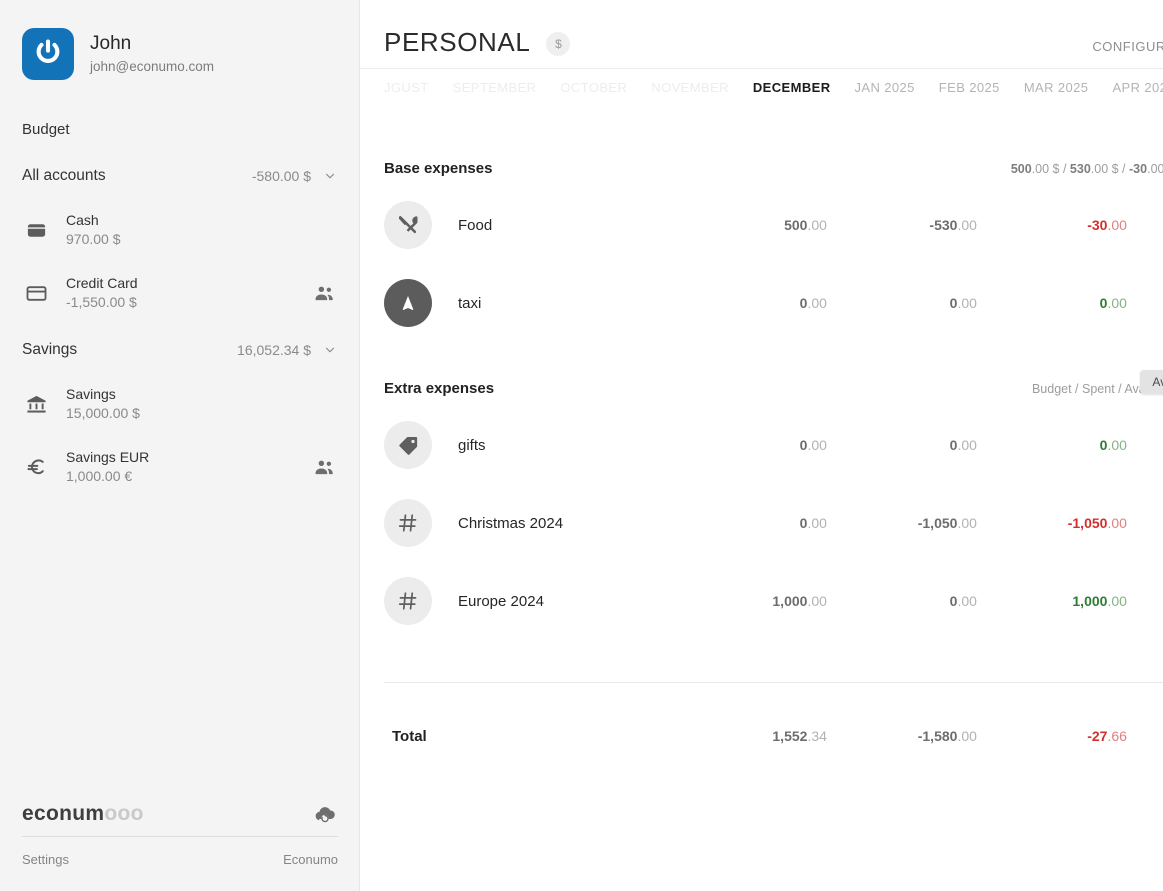 The width and height of the screenshot is (1163, 891). Describe the element at coordinates (408, 303) in the screenshot. I see `navigation-icon` at that location.